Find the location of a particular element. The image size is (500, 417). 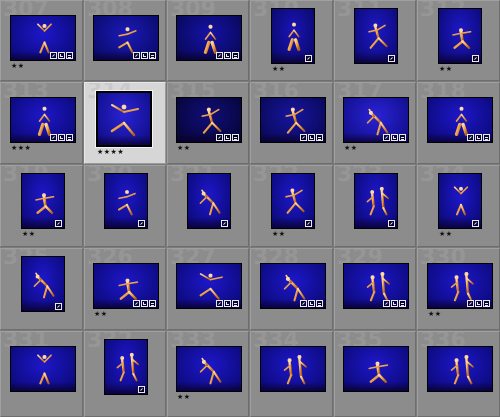

thumbnail-badges is located at coordinates (475, 58).